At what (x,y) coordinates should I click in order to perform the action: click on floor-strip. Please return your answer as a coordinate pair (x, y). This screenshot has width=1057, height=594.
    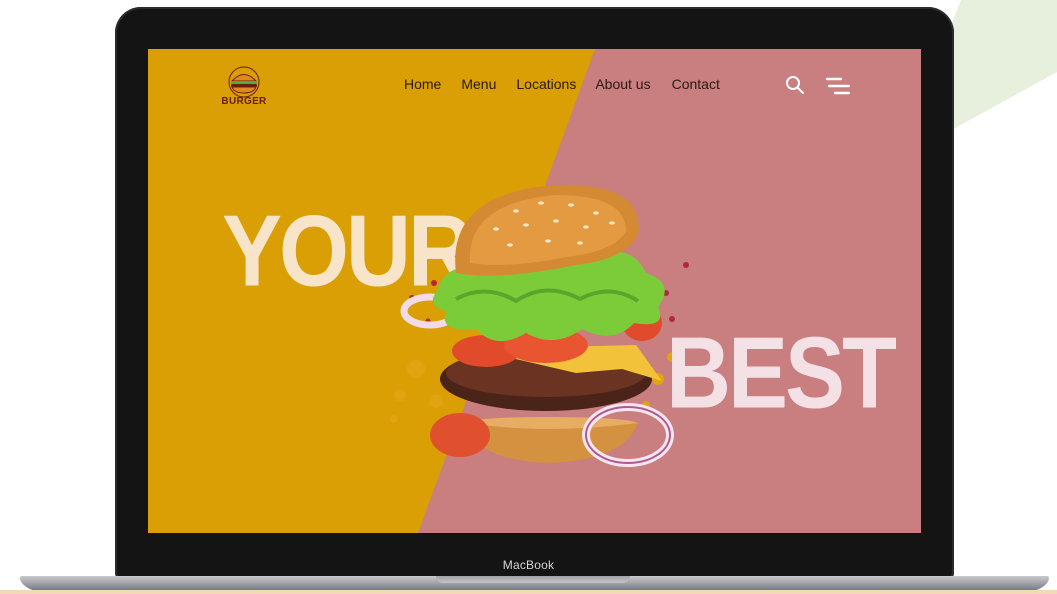
    Looking at the image, I should click on (528, 592).